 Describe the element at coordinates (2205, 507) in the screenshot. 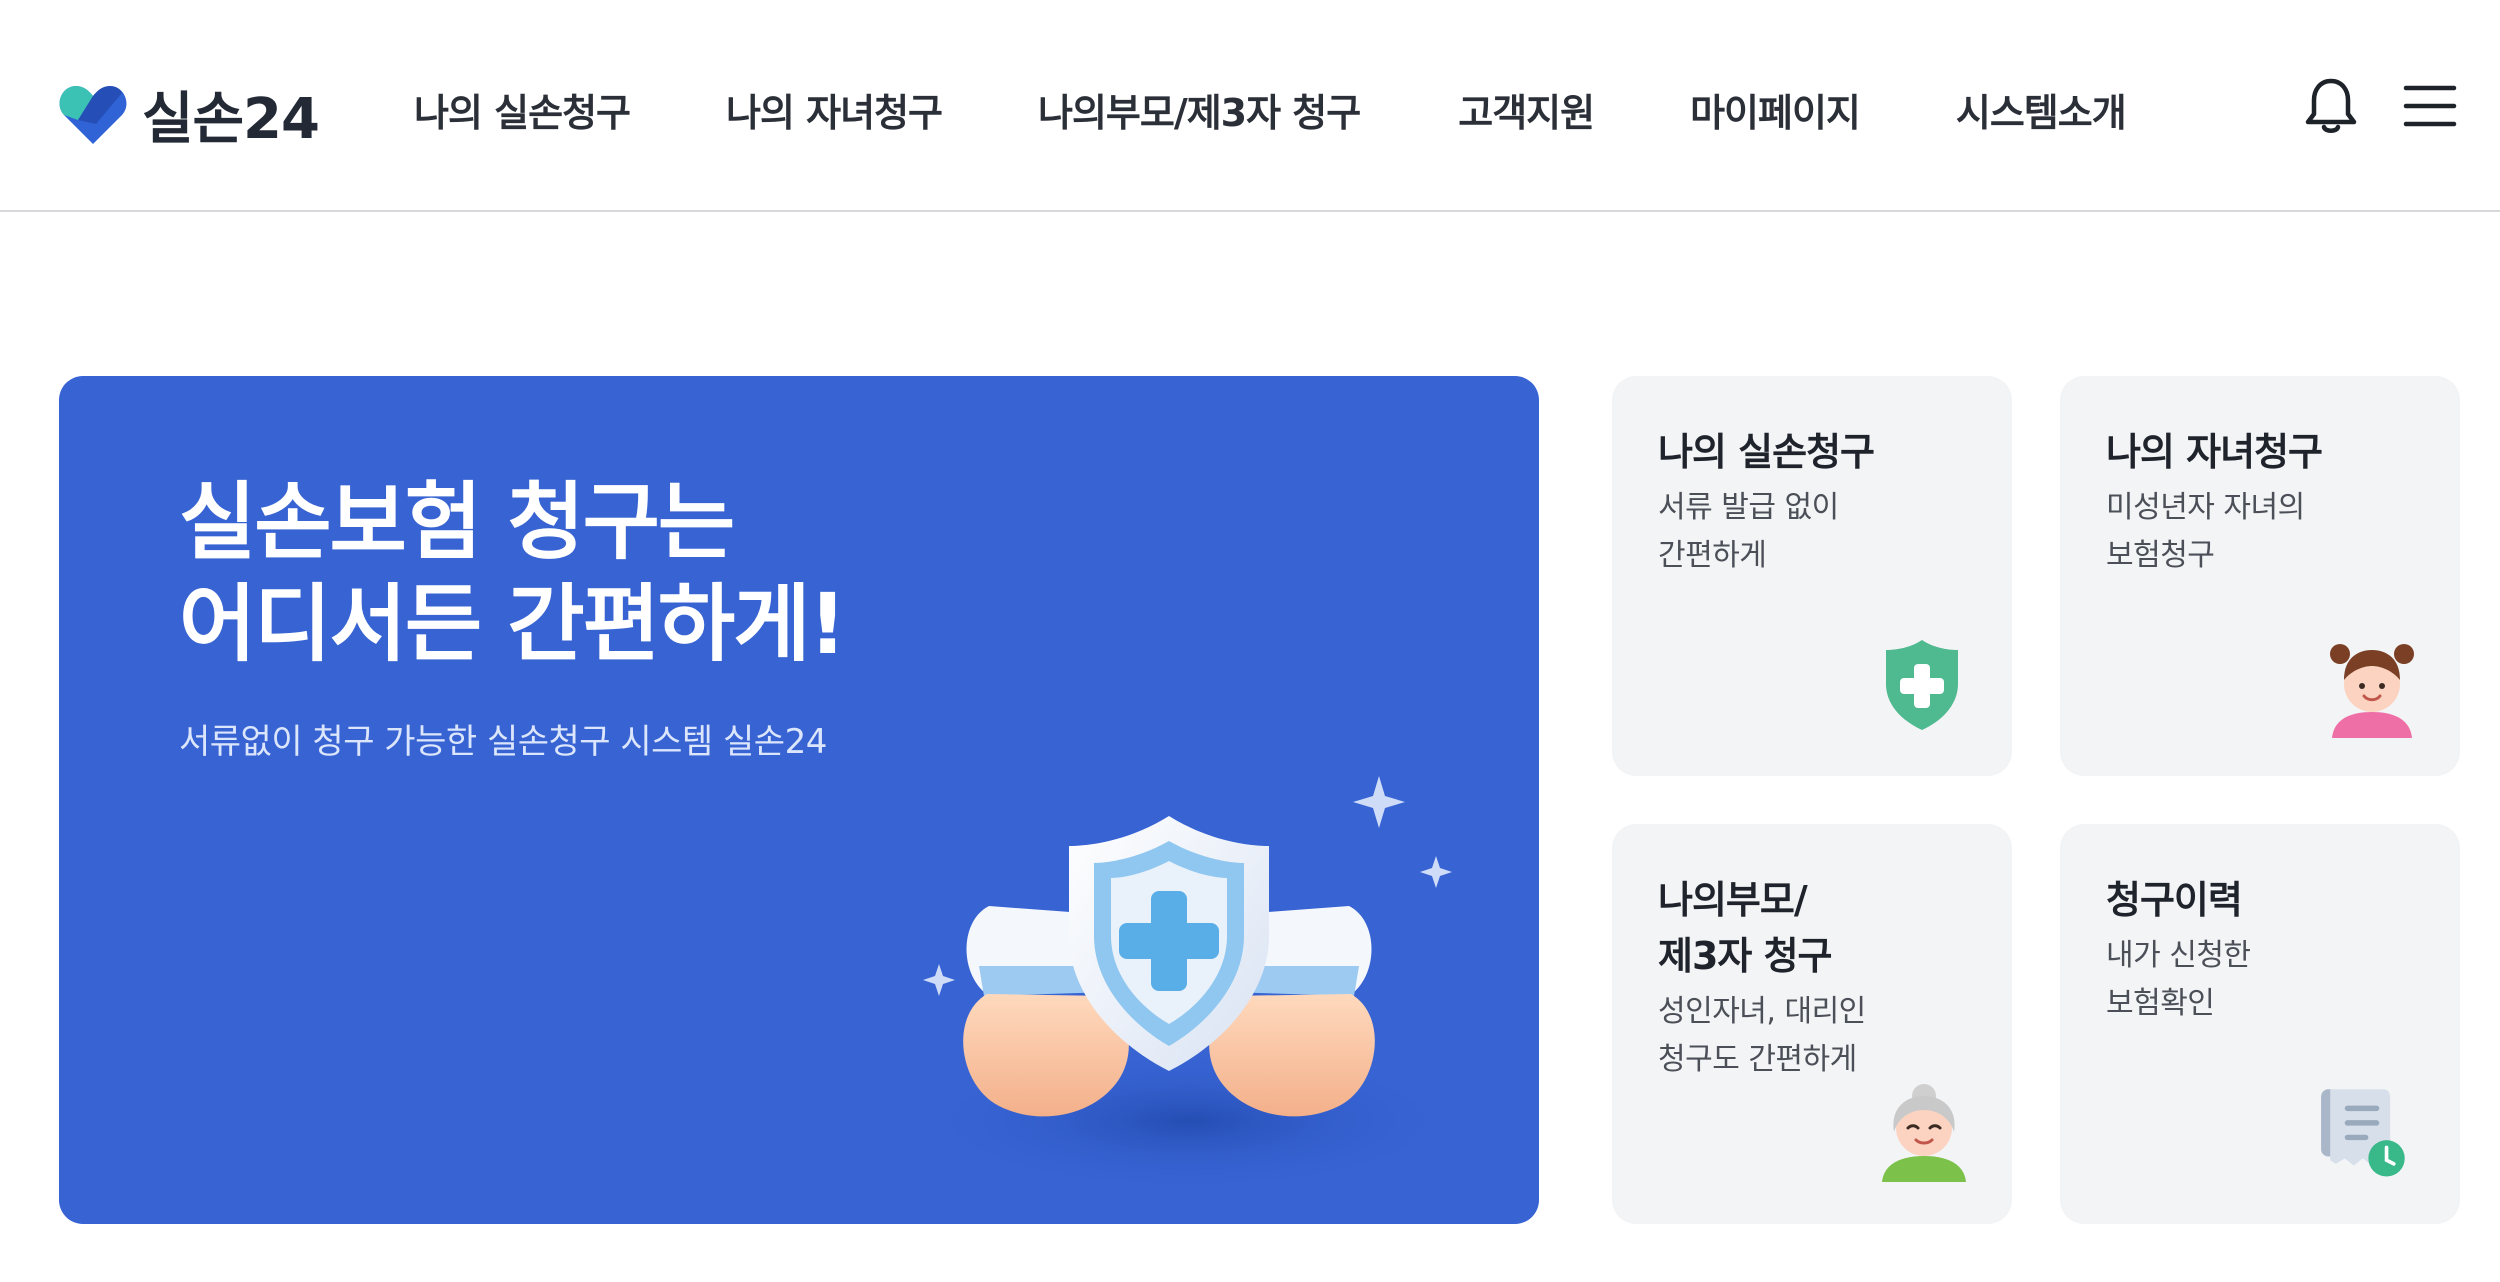

I see `card-desc-line: 미성년자 자녀의` at that location.